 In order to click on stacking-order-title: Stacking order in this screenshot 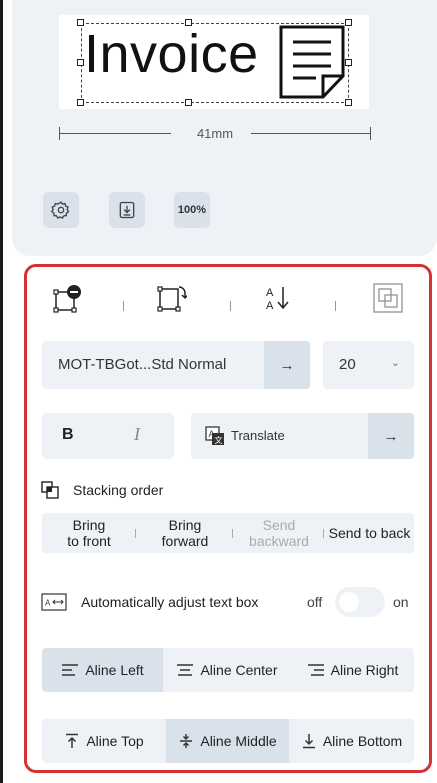, I will do `click(118, 490)`.